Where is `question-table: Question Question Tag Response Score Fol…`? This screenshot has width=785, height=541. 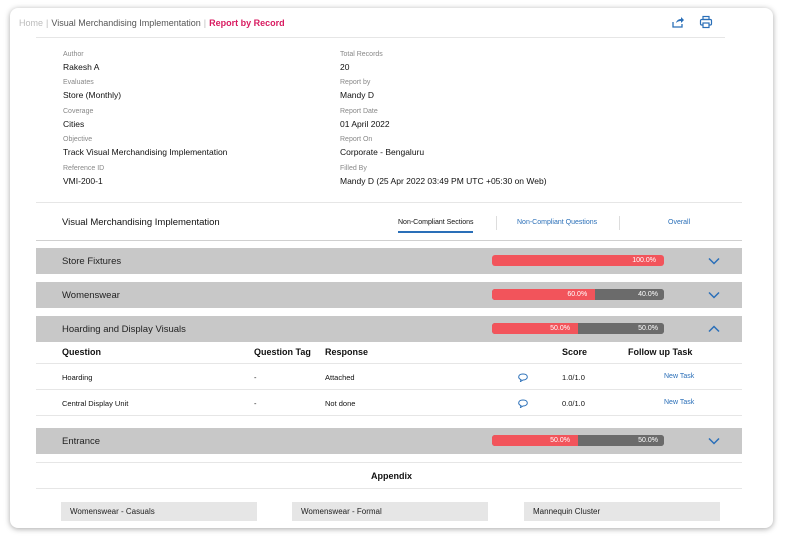
question-table: Question Question Tag Response Score Fol… is located at coordinates (389, 378).